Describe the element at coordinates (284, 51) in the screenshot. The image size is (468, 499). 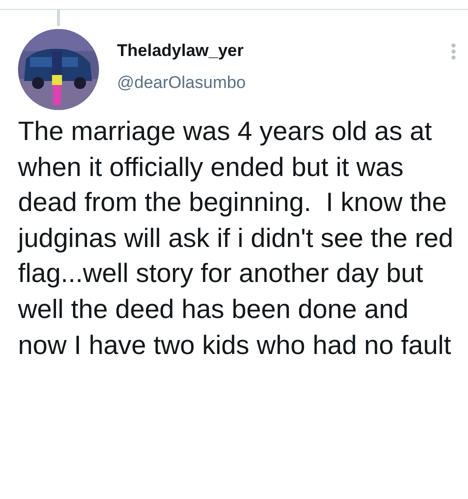
I see `display-name: Theladylaw_yer` at that location.